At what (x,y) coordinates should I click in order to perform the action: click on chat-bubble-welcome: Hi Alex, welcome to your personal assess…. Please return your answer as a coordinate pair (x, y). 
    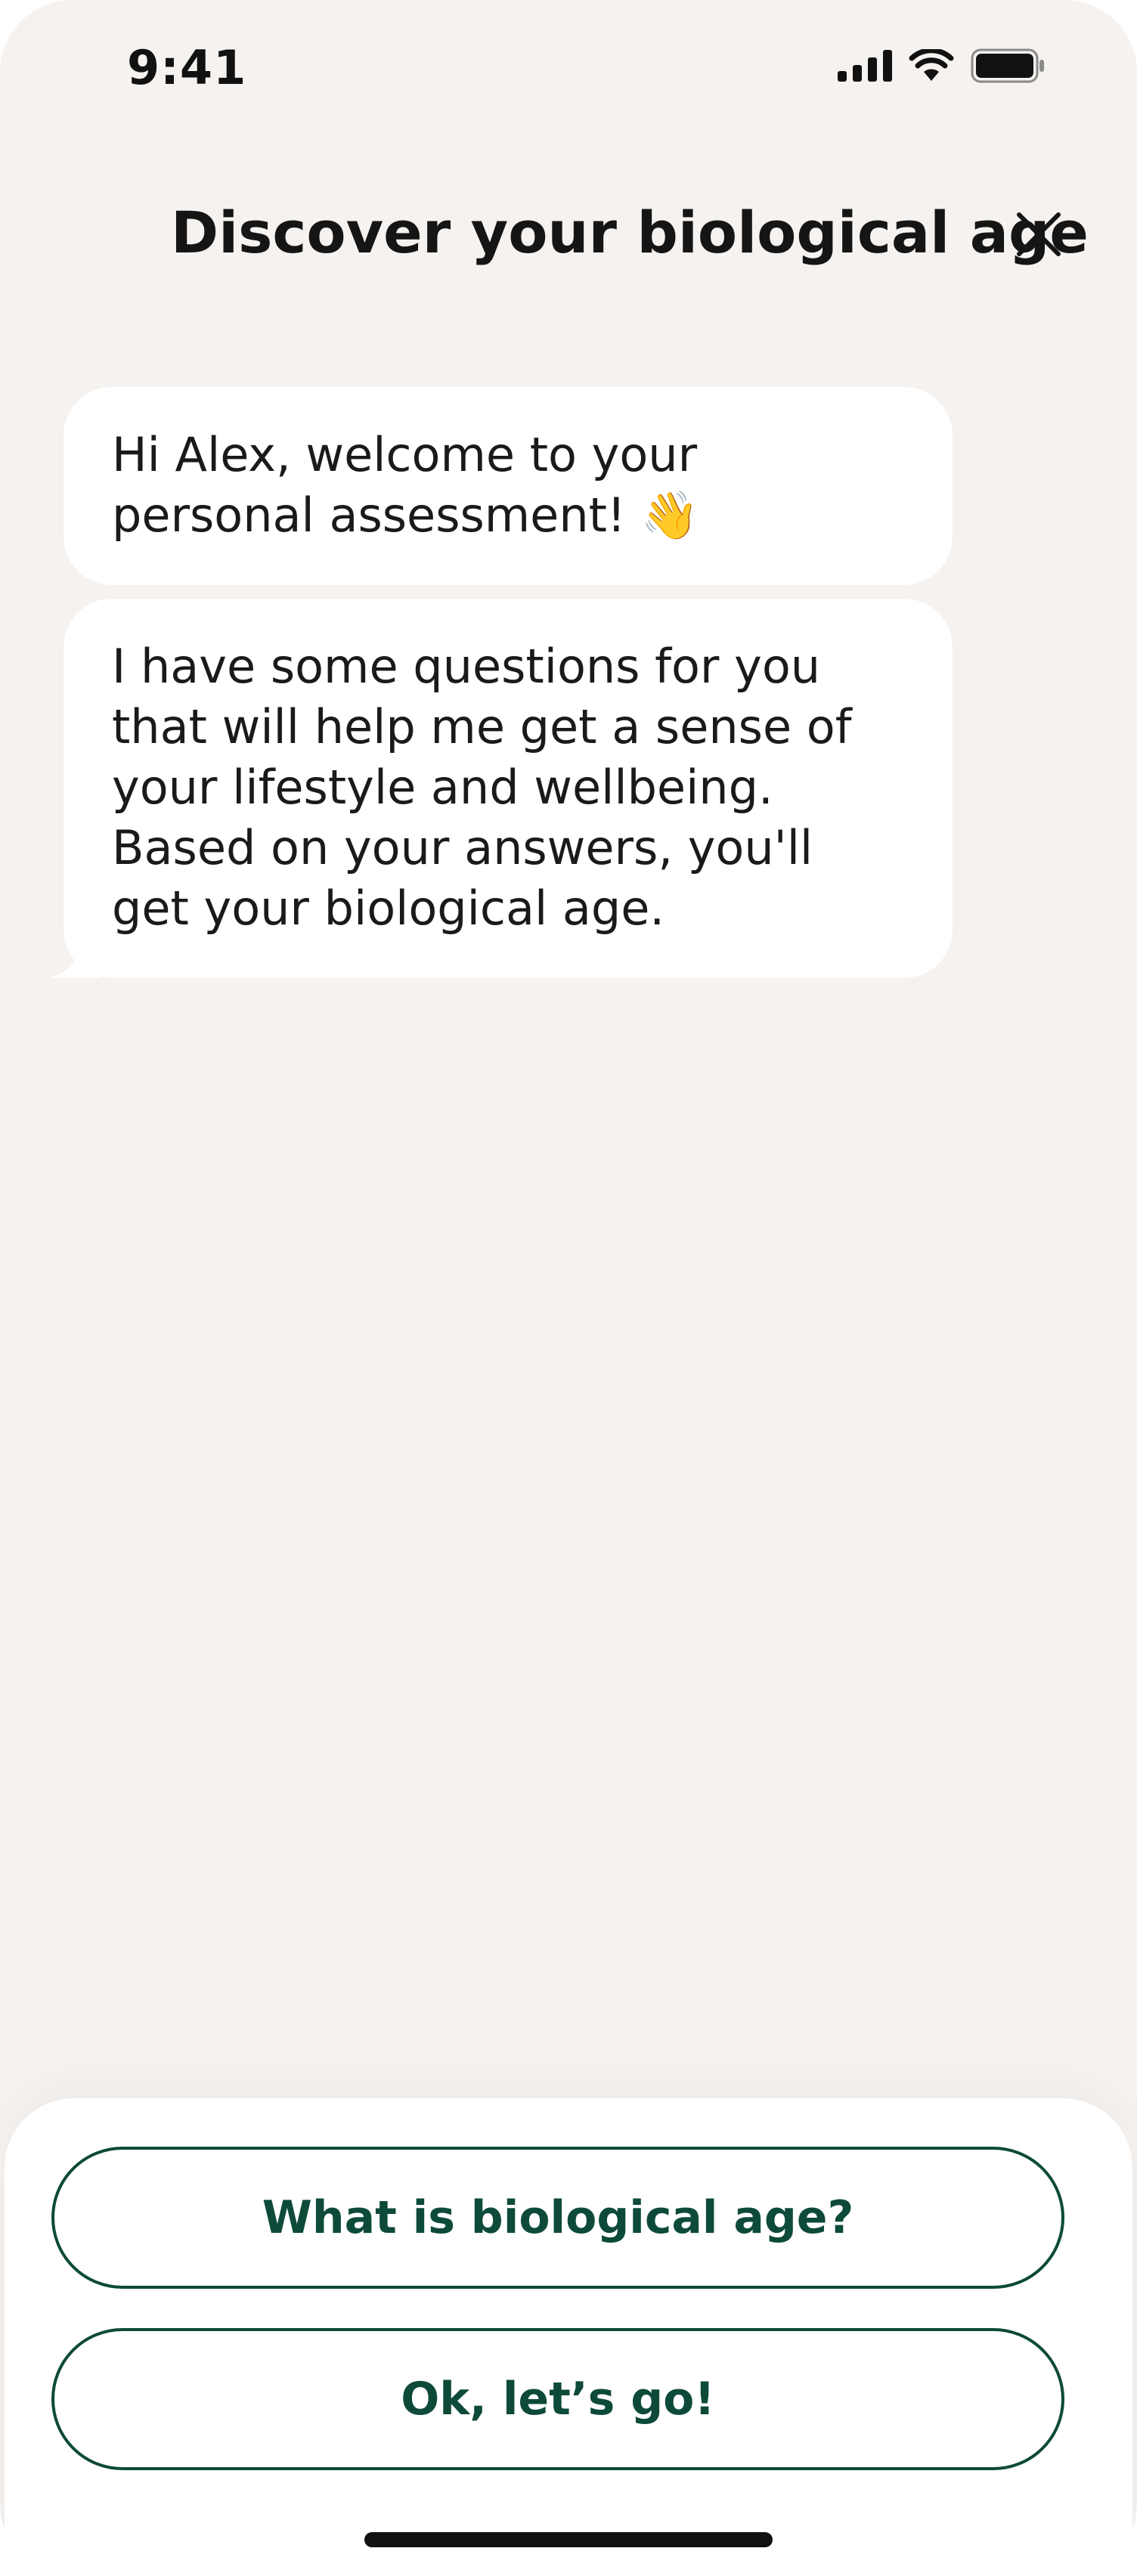
    Looking at the image, I should click on (508, 486).